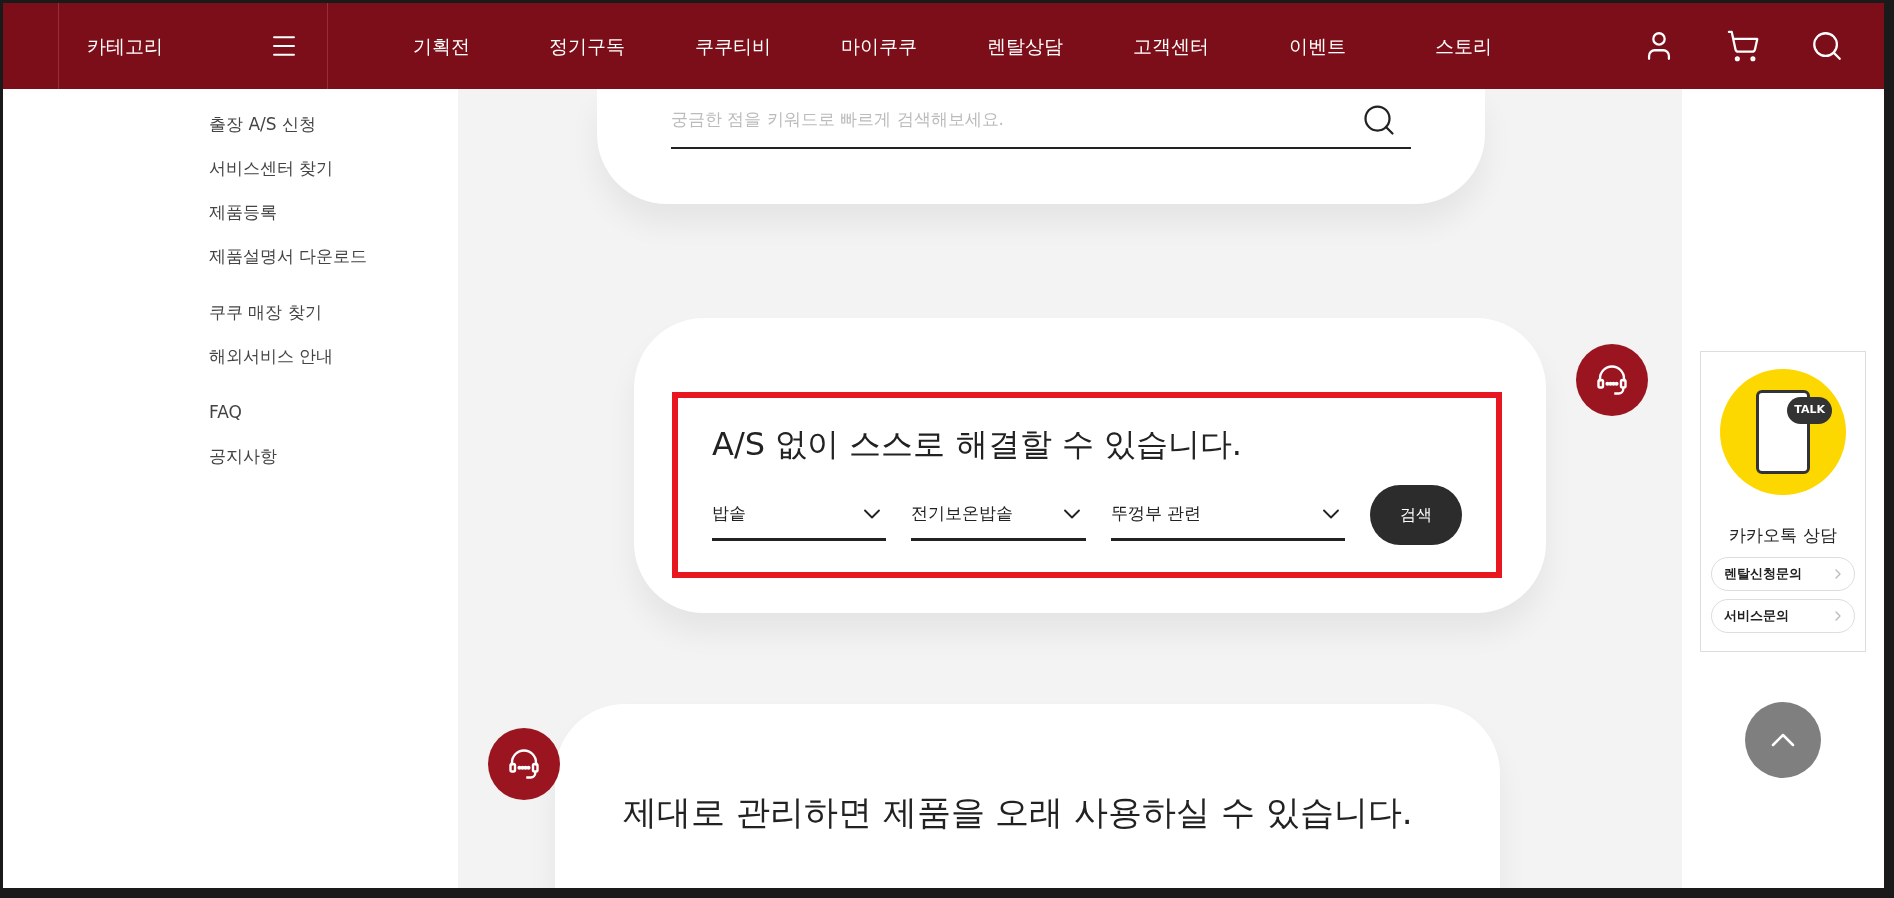 The height and width of the screenshot is (898, 1894). Describe the element at coordinates (333, 312) in the screenshot. I see `sidebar-link: 쿠쿠 매장 찾기` at that location.